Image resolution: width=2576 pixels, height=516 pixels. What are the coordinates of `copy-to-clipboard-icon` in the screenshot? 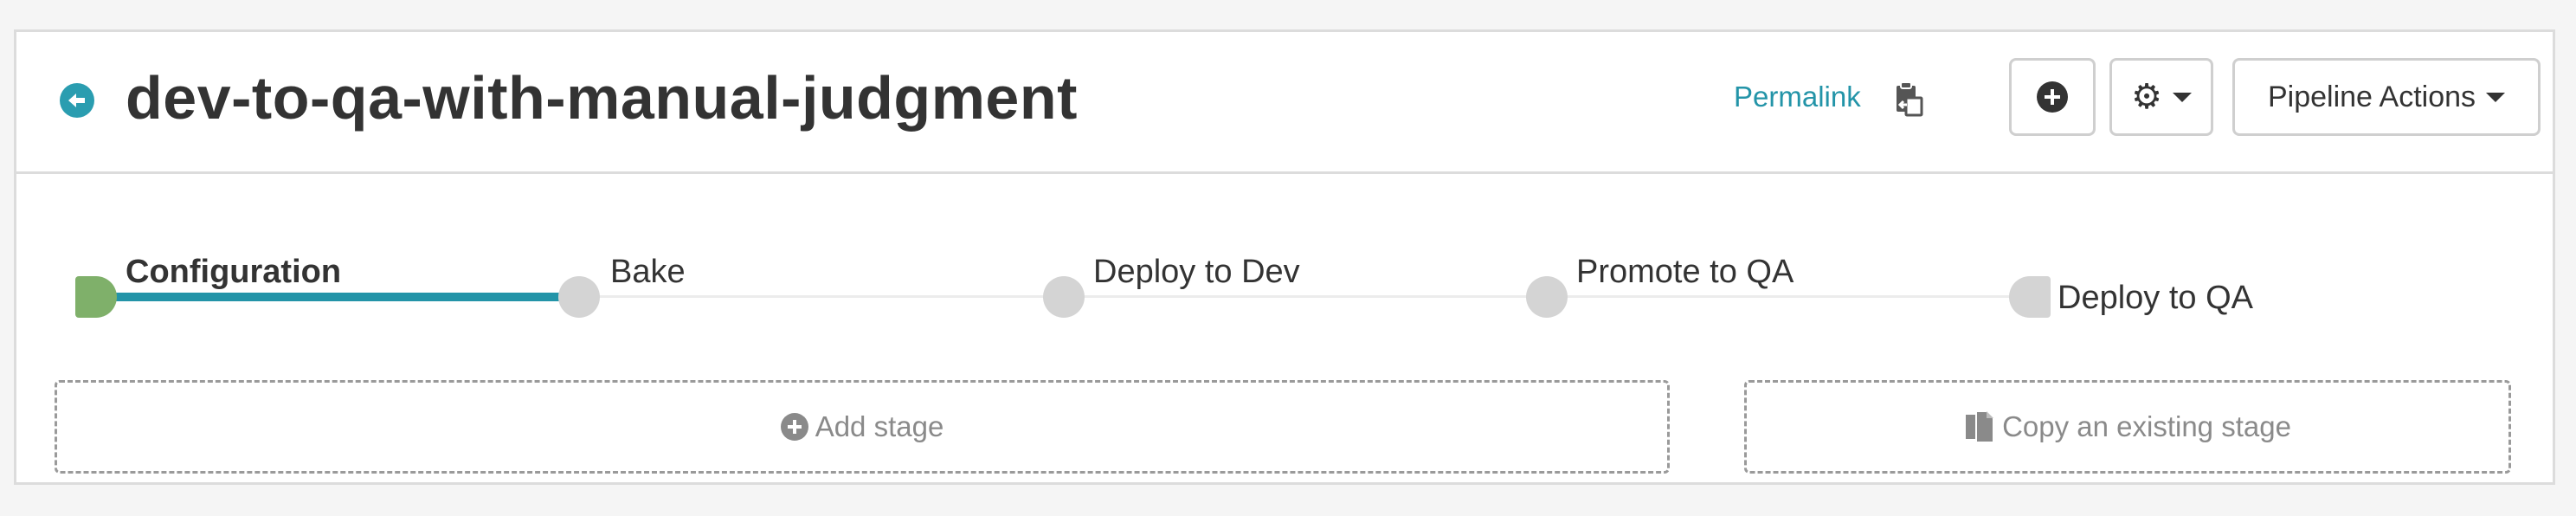 It's located at (1908, 100).